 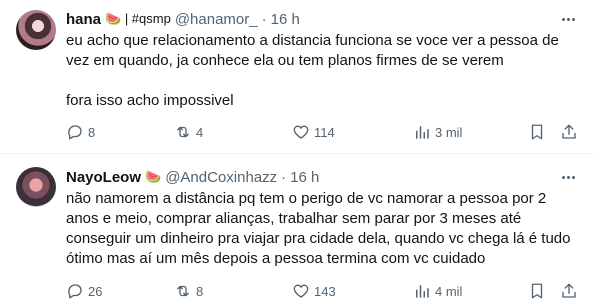 What do you see at coordinates (153, 176) in the screenshot?
I see `name-badge: 🍉` at bounding box center [153, 176].